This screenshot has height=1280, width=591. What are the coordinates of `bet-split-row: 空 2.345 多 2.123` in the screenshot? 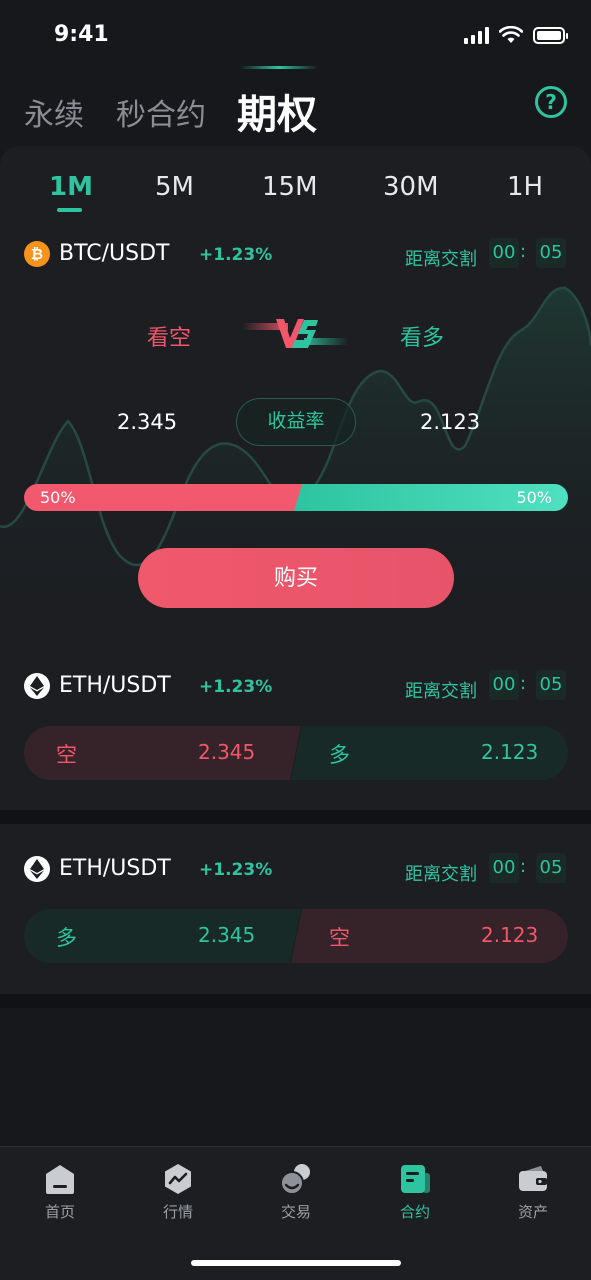 It's located at (296, 753).